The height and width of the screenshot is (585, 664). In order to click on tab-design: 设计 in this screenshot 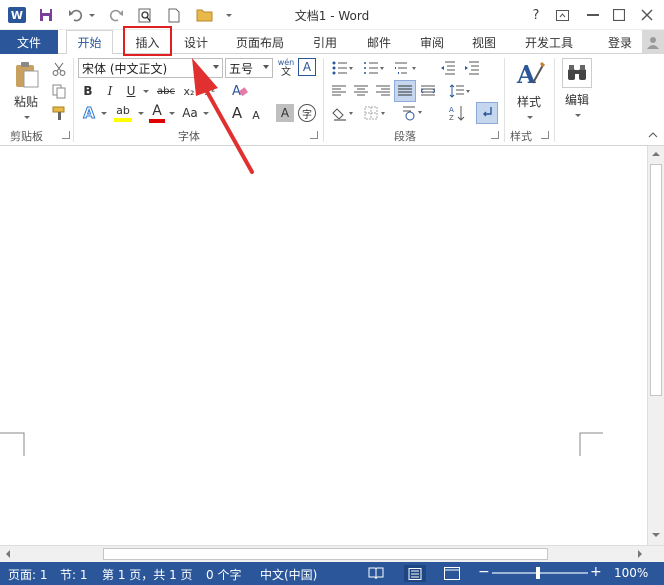, I will do `click(196, 42)`.